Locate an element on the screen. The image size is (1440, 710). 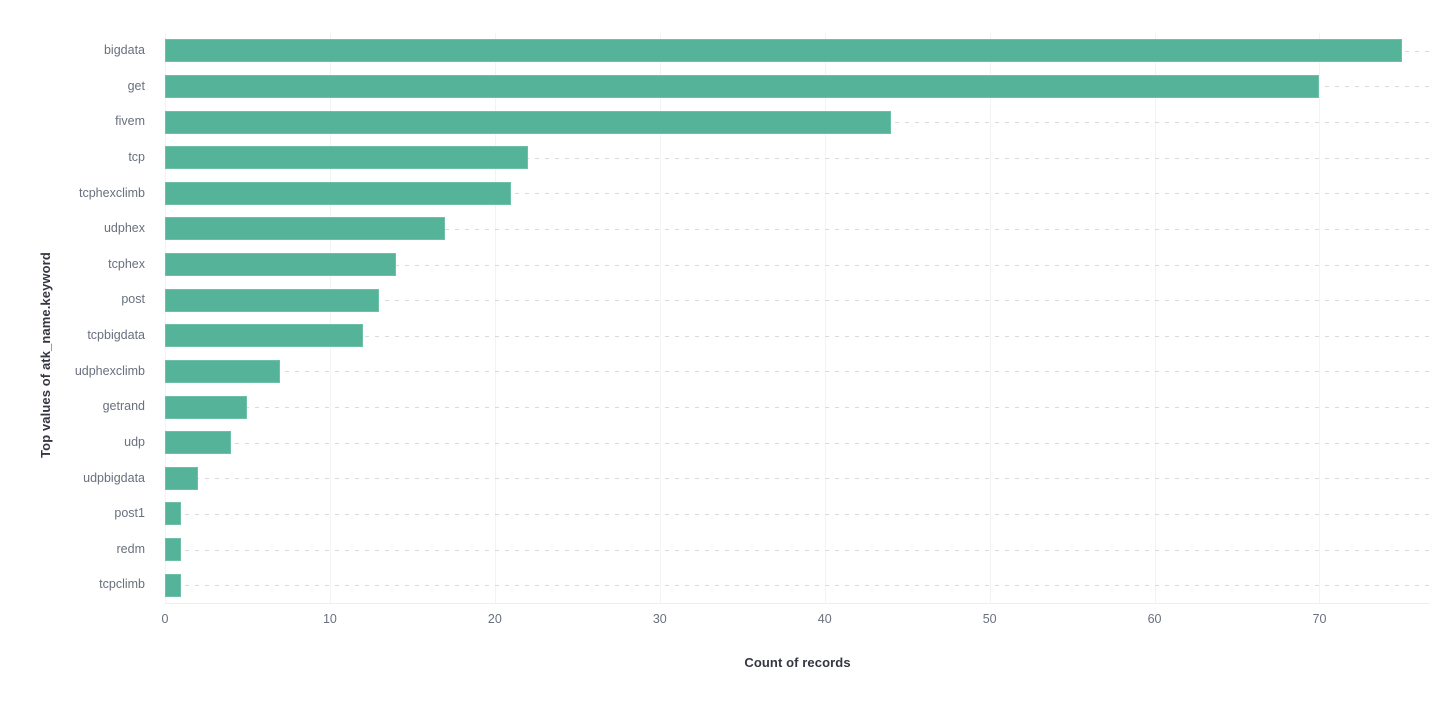
x-tick-label: 70 is located at coordinates (1319, 619).